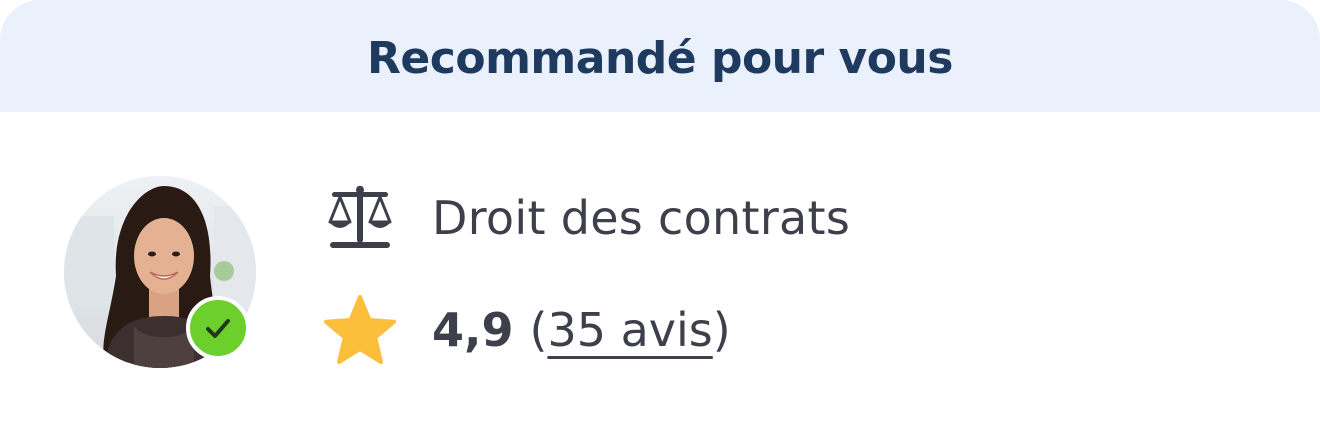 The width and height of the screenshot is (1320, 432). I want to click on verified-check-icon, so click(218, 328).